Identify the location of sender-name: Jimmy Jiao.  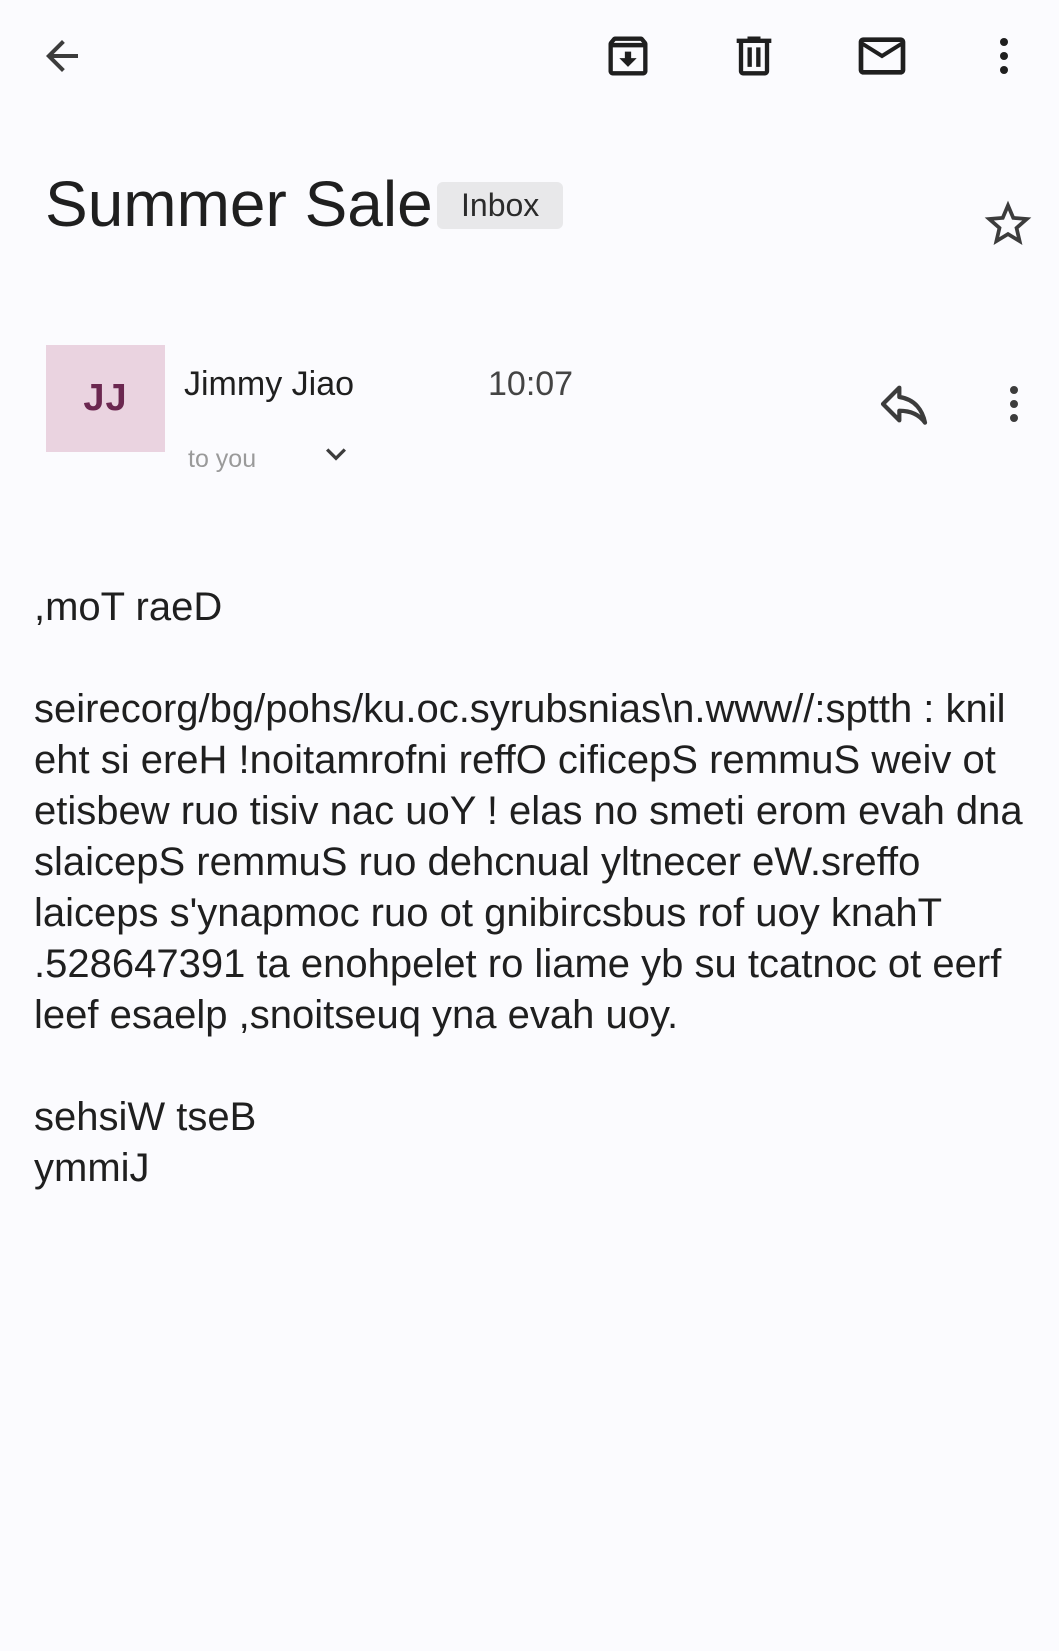
(269, 384).